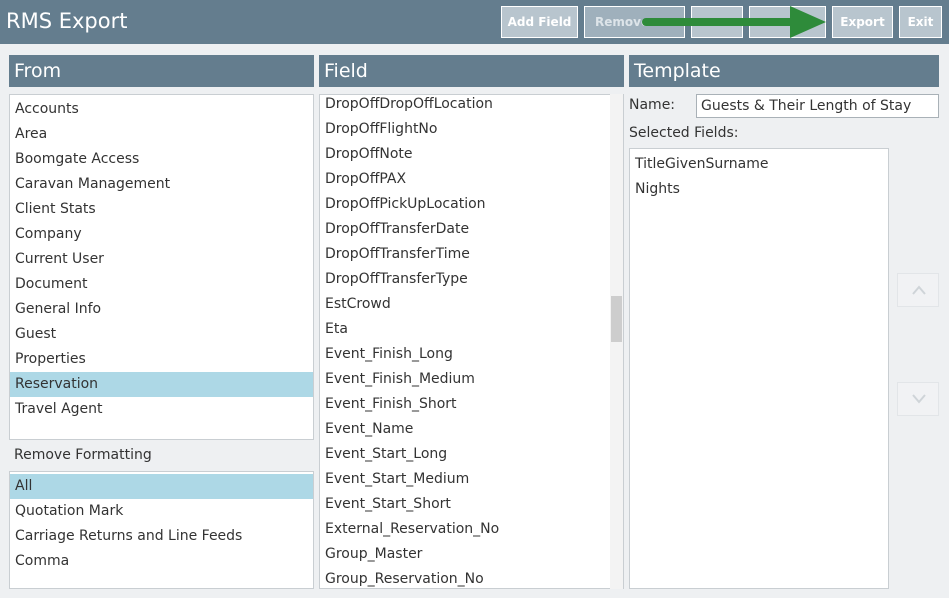 The height and width of the screenshot is (598, 949). I want to click on list-item: Document, so click(161, 284).